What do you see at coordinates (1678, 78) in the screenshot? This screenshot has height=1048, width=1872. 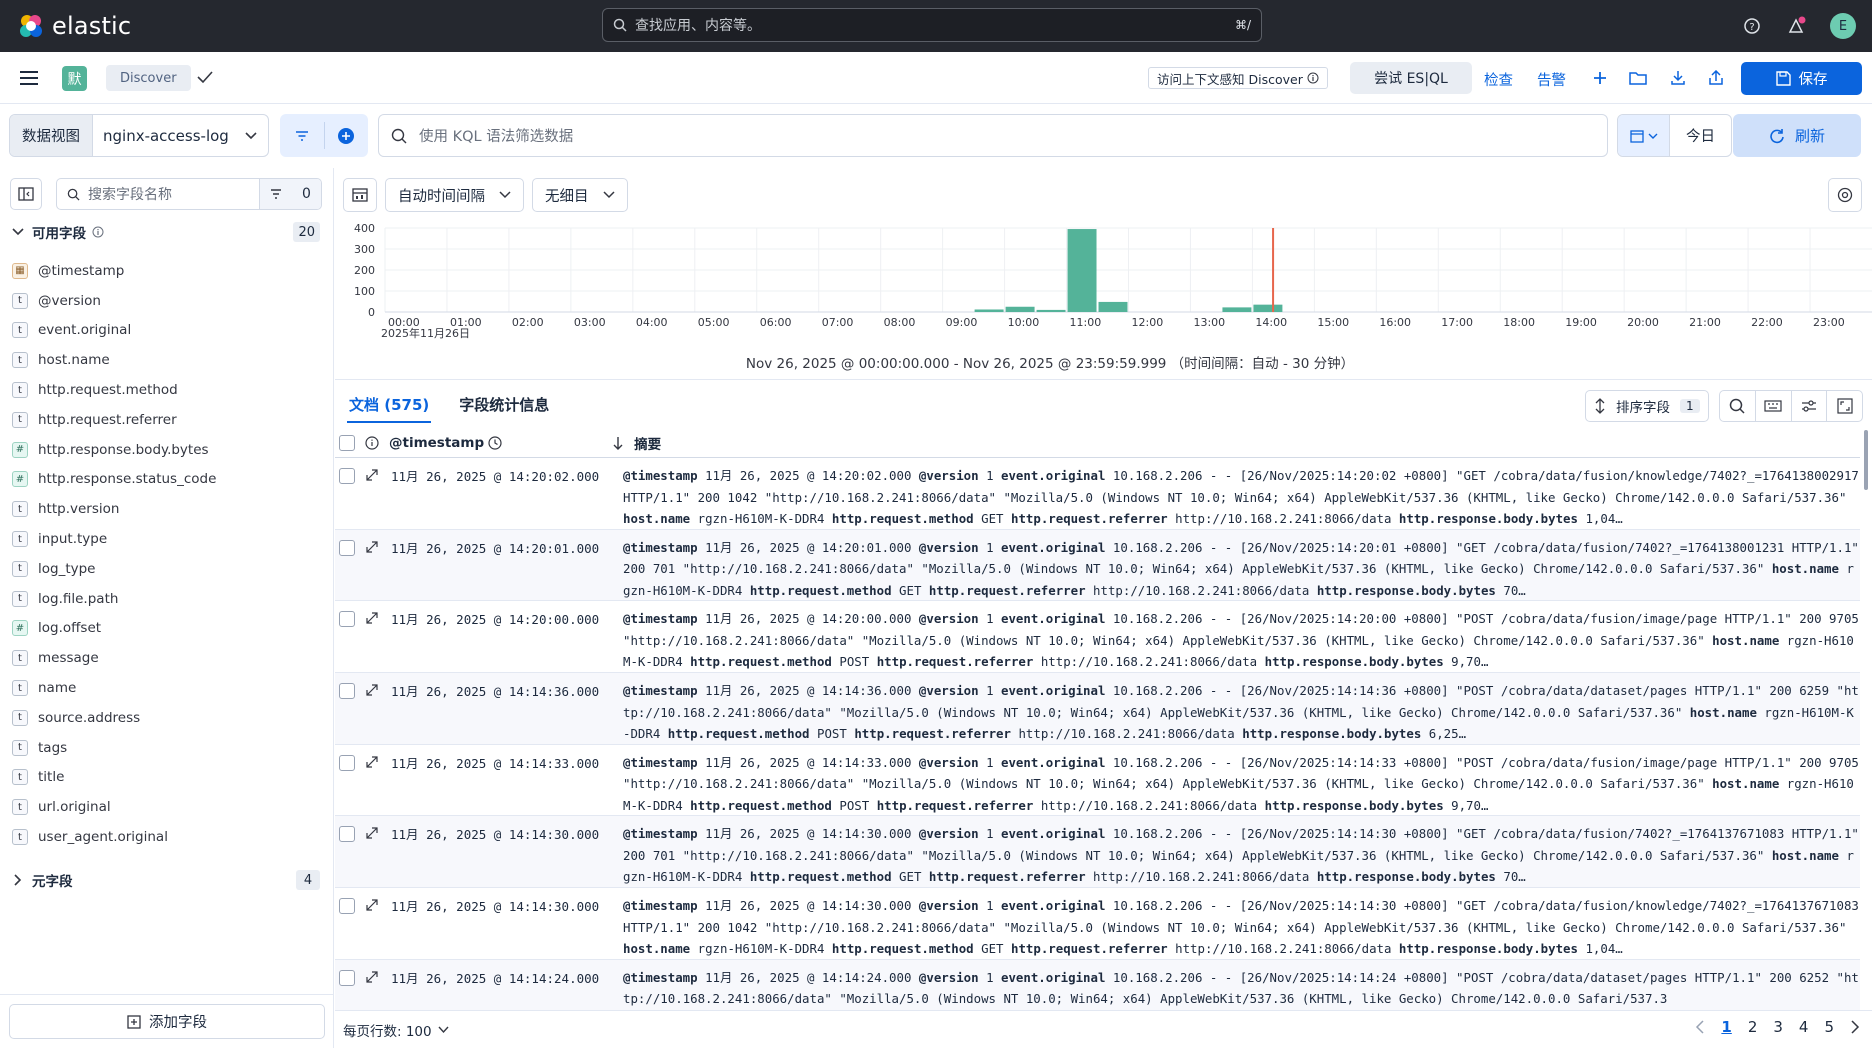 I see `download-icon` at bounding box center [1678, 78].